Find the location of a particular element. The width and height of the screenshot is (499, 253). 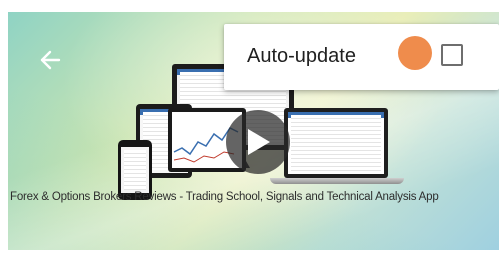

overflow-menu: Auto-update is located at coordinates (361, 57).